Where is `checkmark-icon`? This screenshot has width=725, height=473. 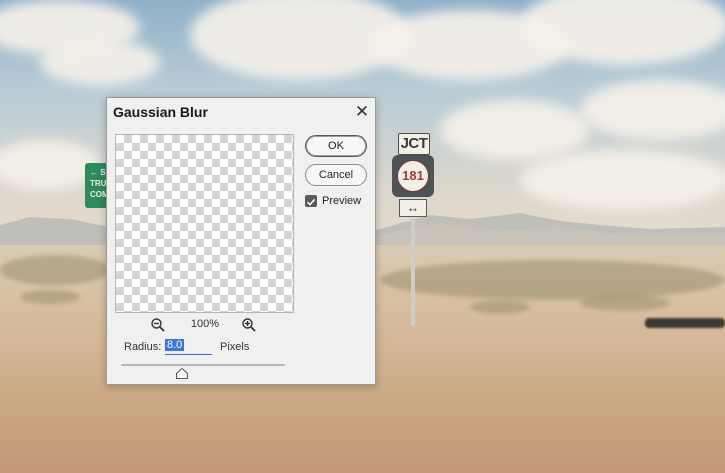 checkmark-icon is located at coordinates (311, 202).